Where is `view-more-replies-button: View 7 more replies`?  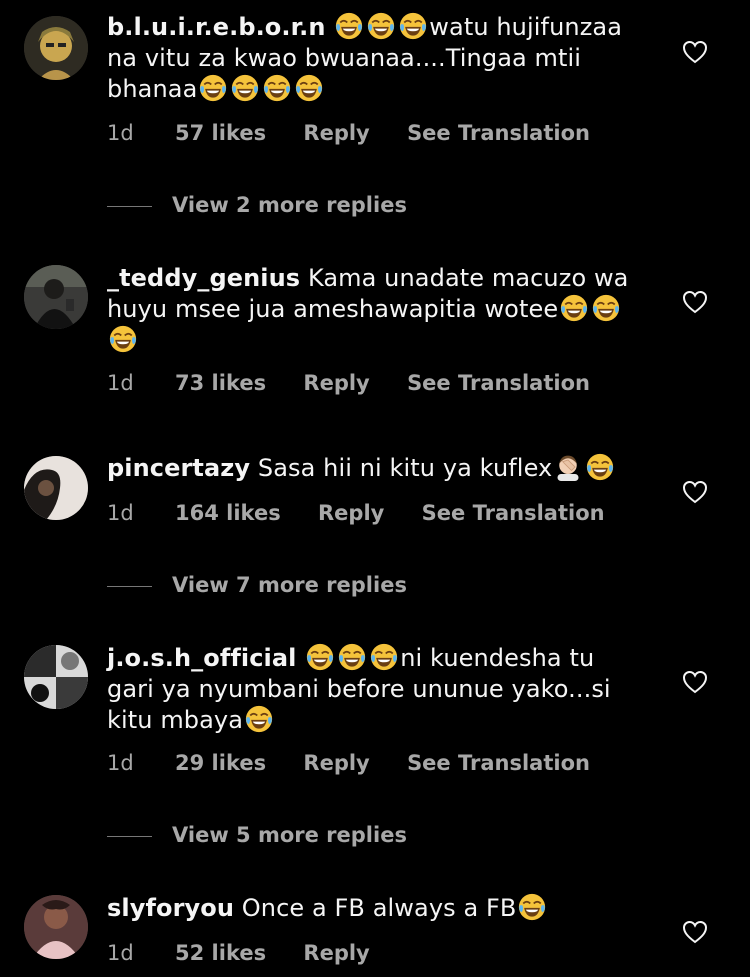
view-more-replies-button: View 7 more replies is located at coordinates (257, 585).